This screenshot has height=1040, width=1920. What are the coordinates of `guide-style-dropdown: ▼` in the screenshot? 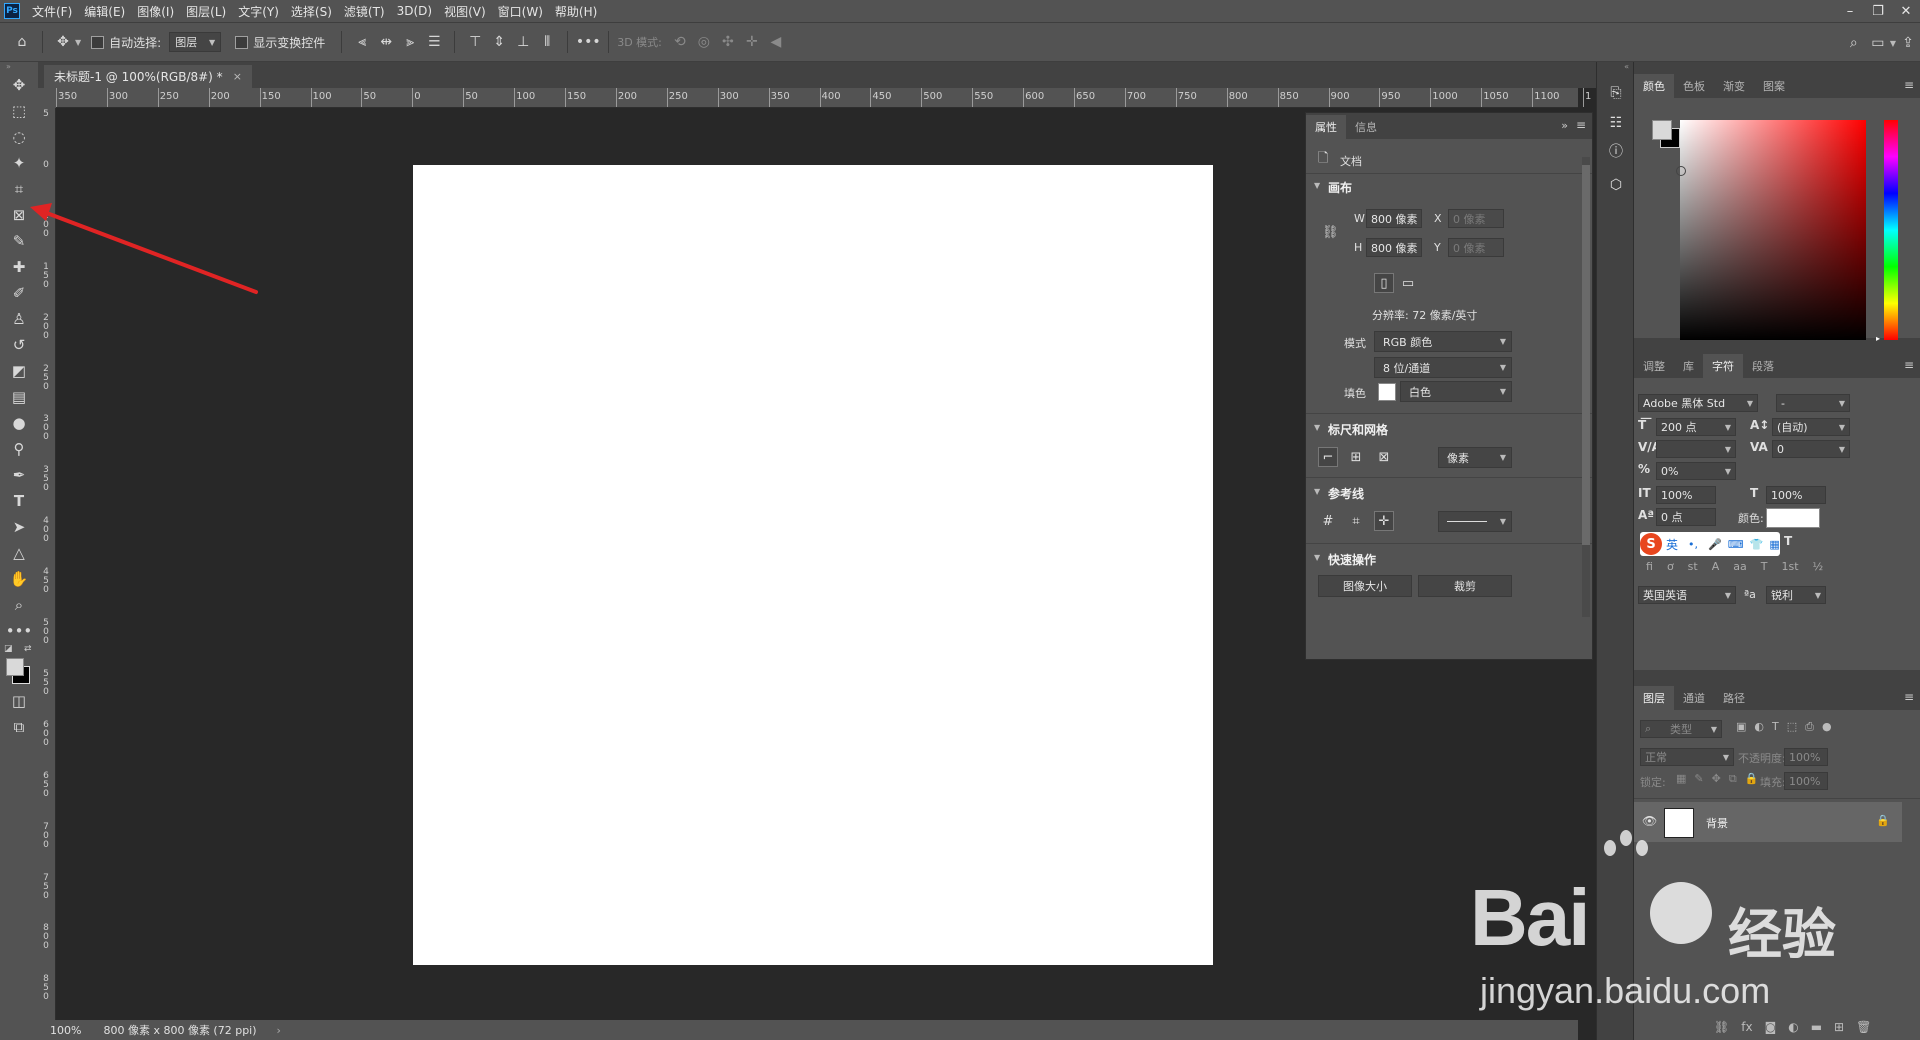 It's located at (1475, 521).